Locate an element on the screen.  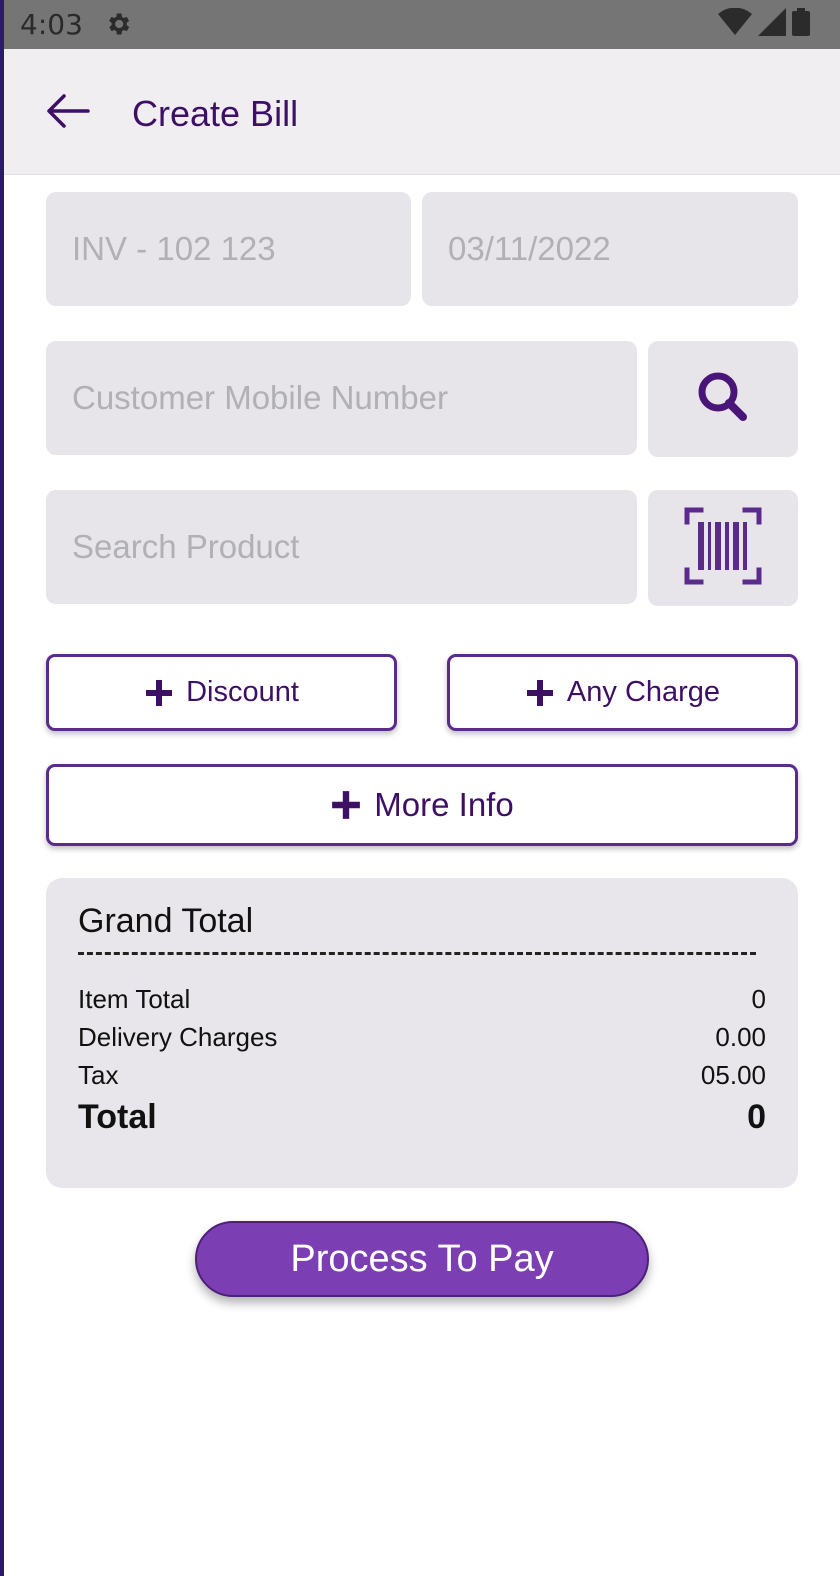
wifi-icon is located at coordinates (735, 24).